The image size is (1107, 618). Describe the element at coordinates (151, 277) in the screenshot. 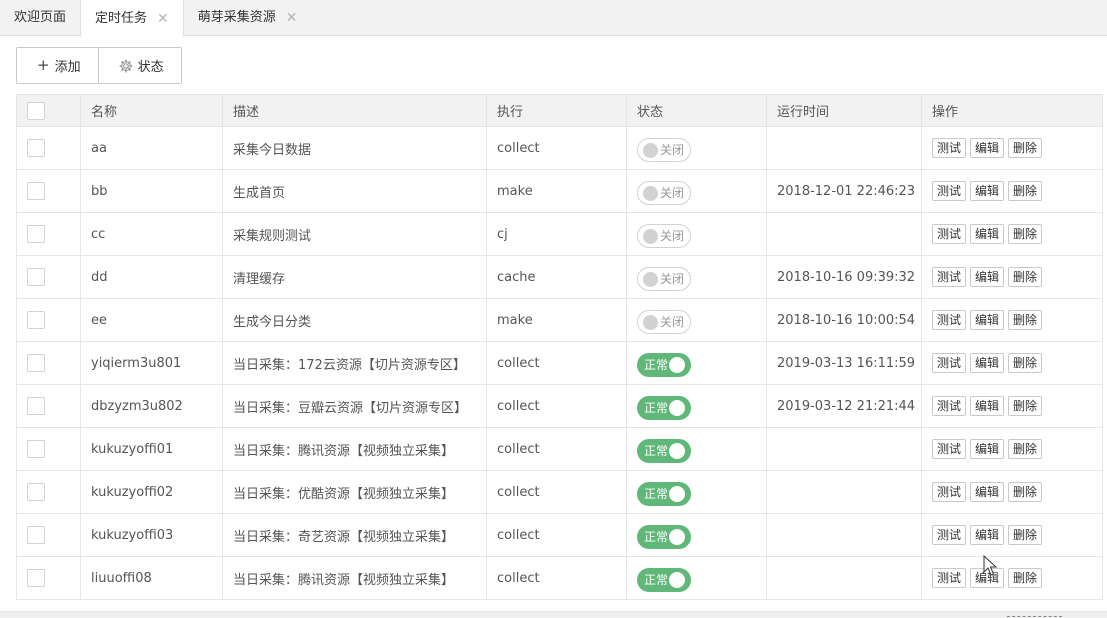

I see `task-name: dd` at that location.